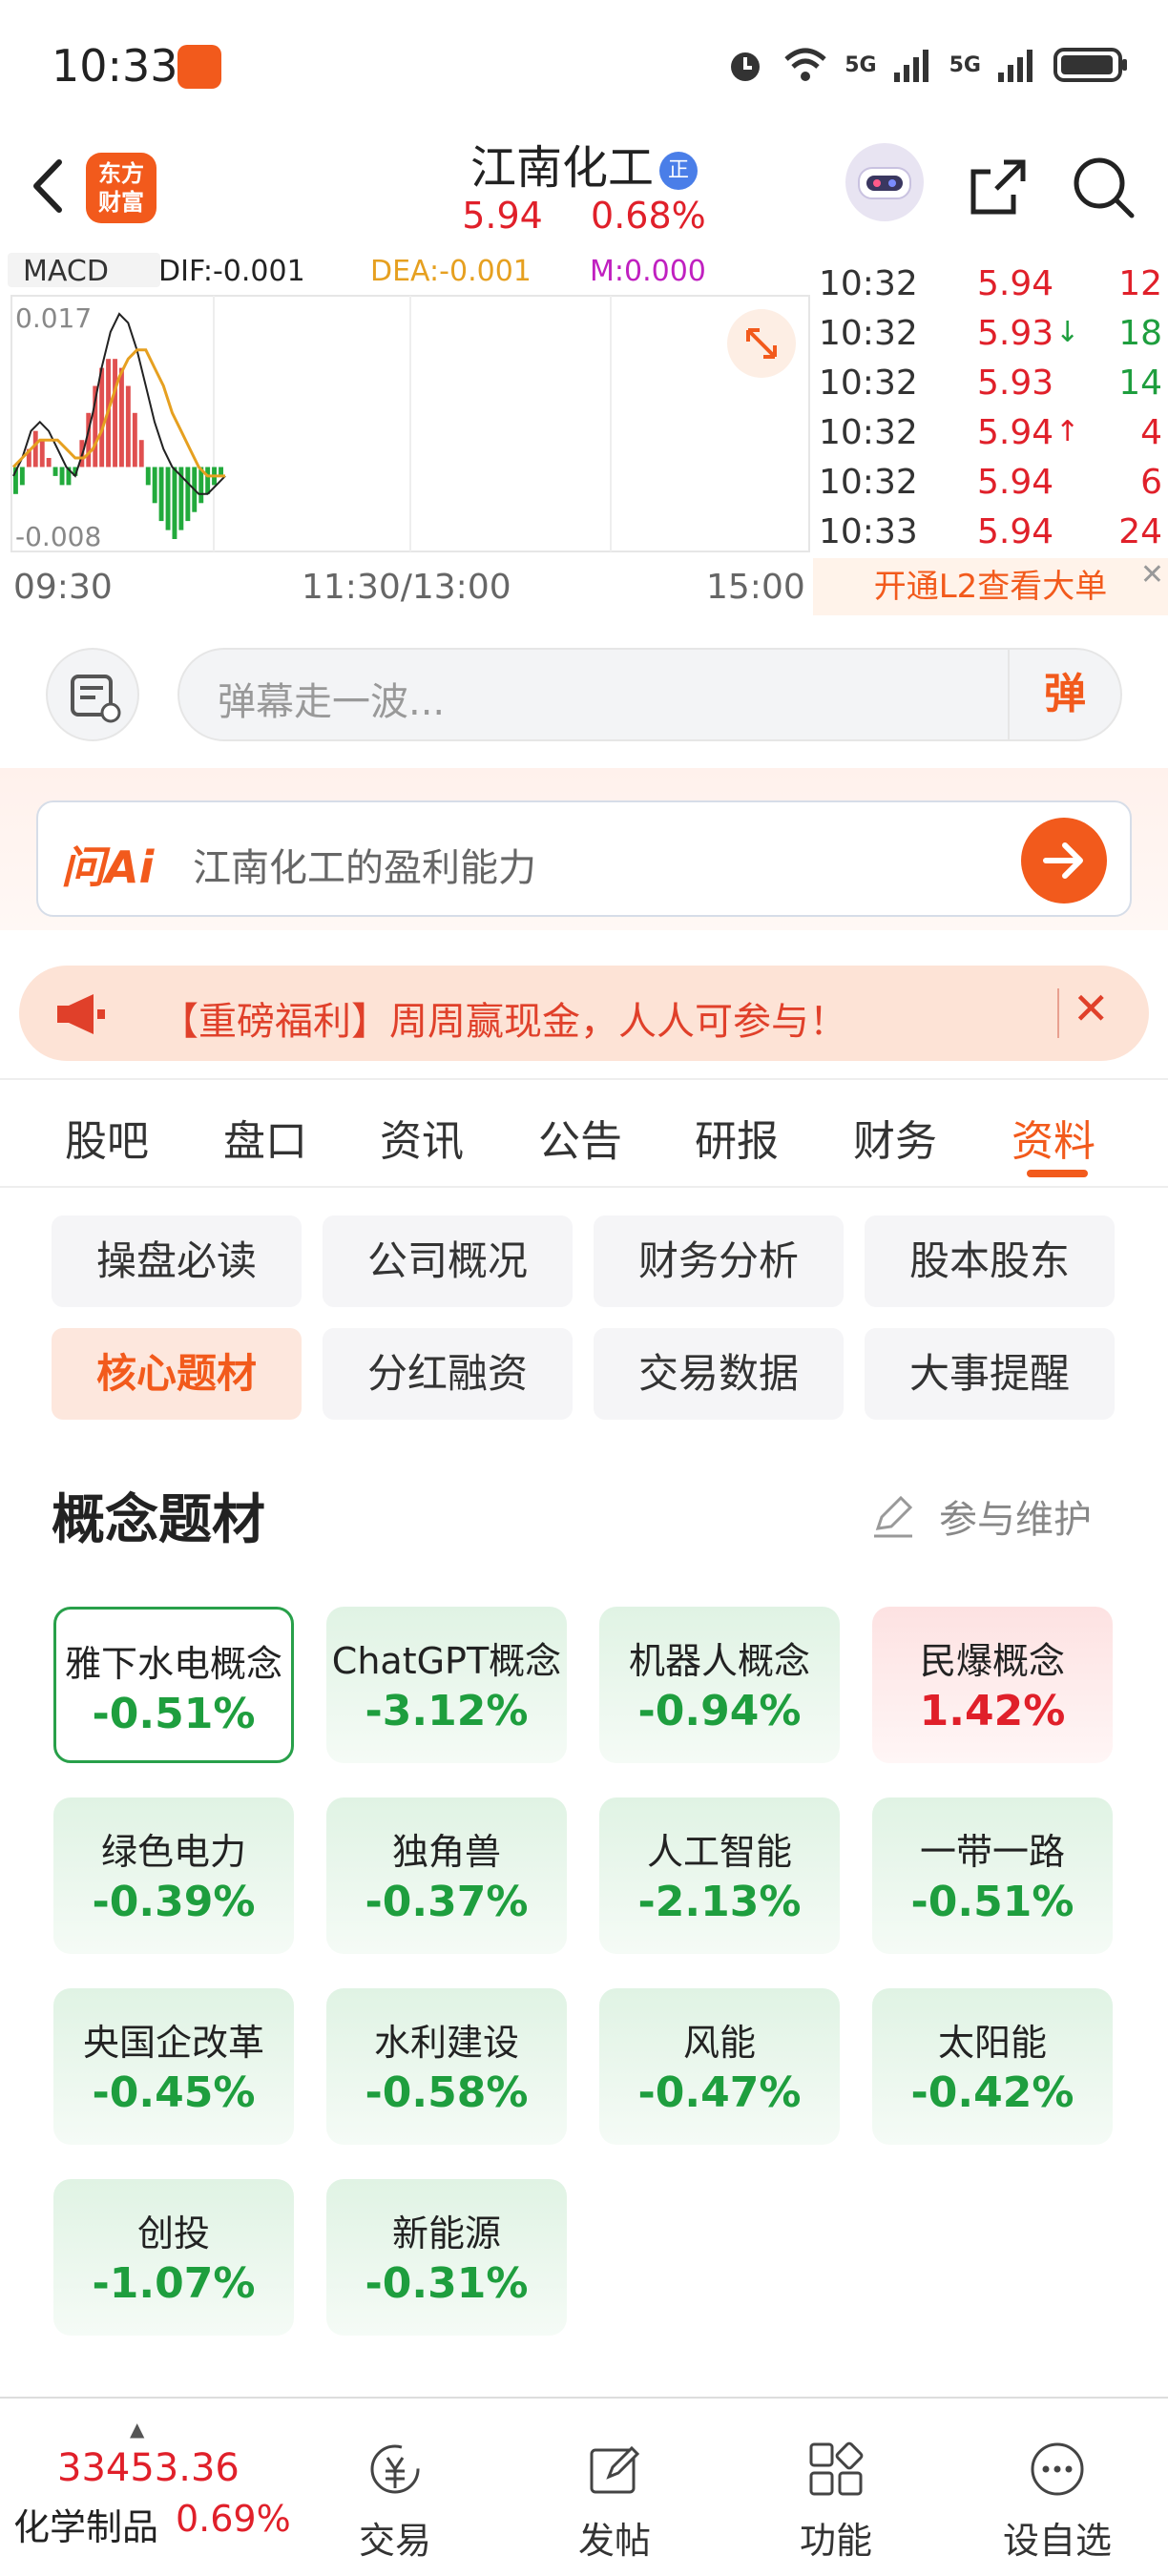 The image size is (1168, 2576). I want to click on tab-announcements: 公告, so click(580, 1137).